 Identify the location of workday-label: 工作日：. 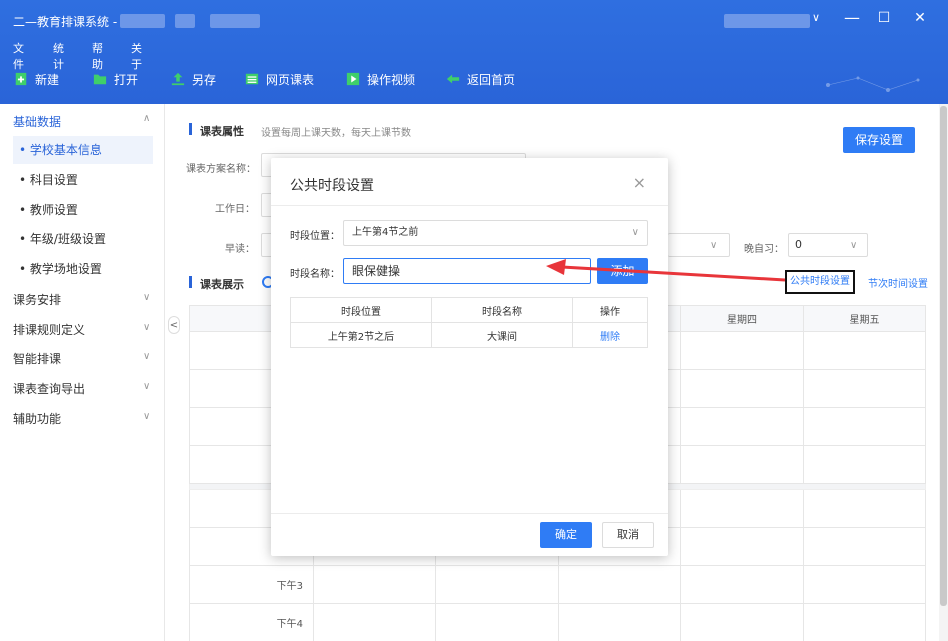
(235, 209).